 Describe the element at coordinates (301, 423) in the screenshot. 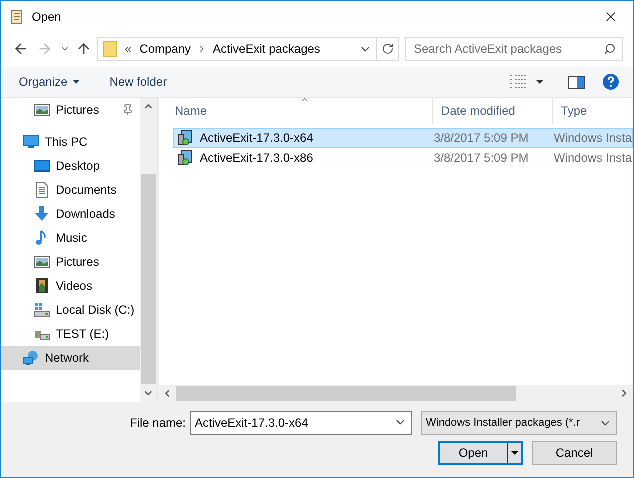

I see `file-name-field: ActiveExit-17.3.0-x64` at that location.